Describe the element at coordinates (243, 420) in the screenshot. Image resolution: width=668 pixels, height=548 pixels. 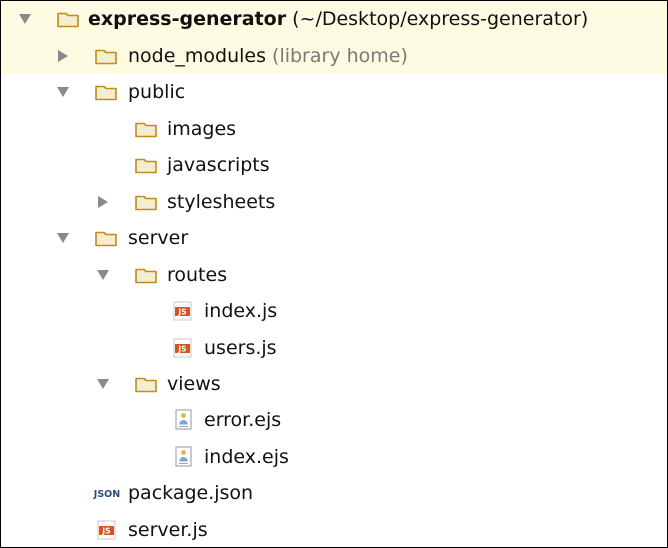
I see `tree-item-label: error.ejs` at that location.